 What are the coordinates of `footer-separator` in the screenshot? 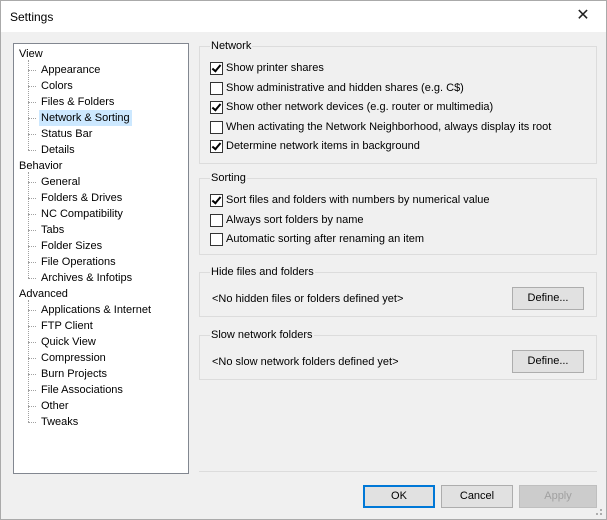 It's located at (398, 471).